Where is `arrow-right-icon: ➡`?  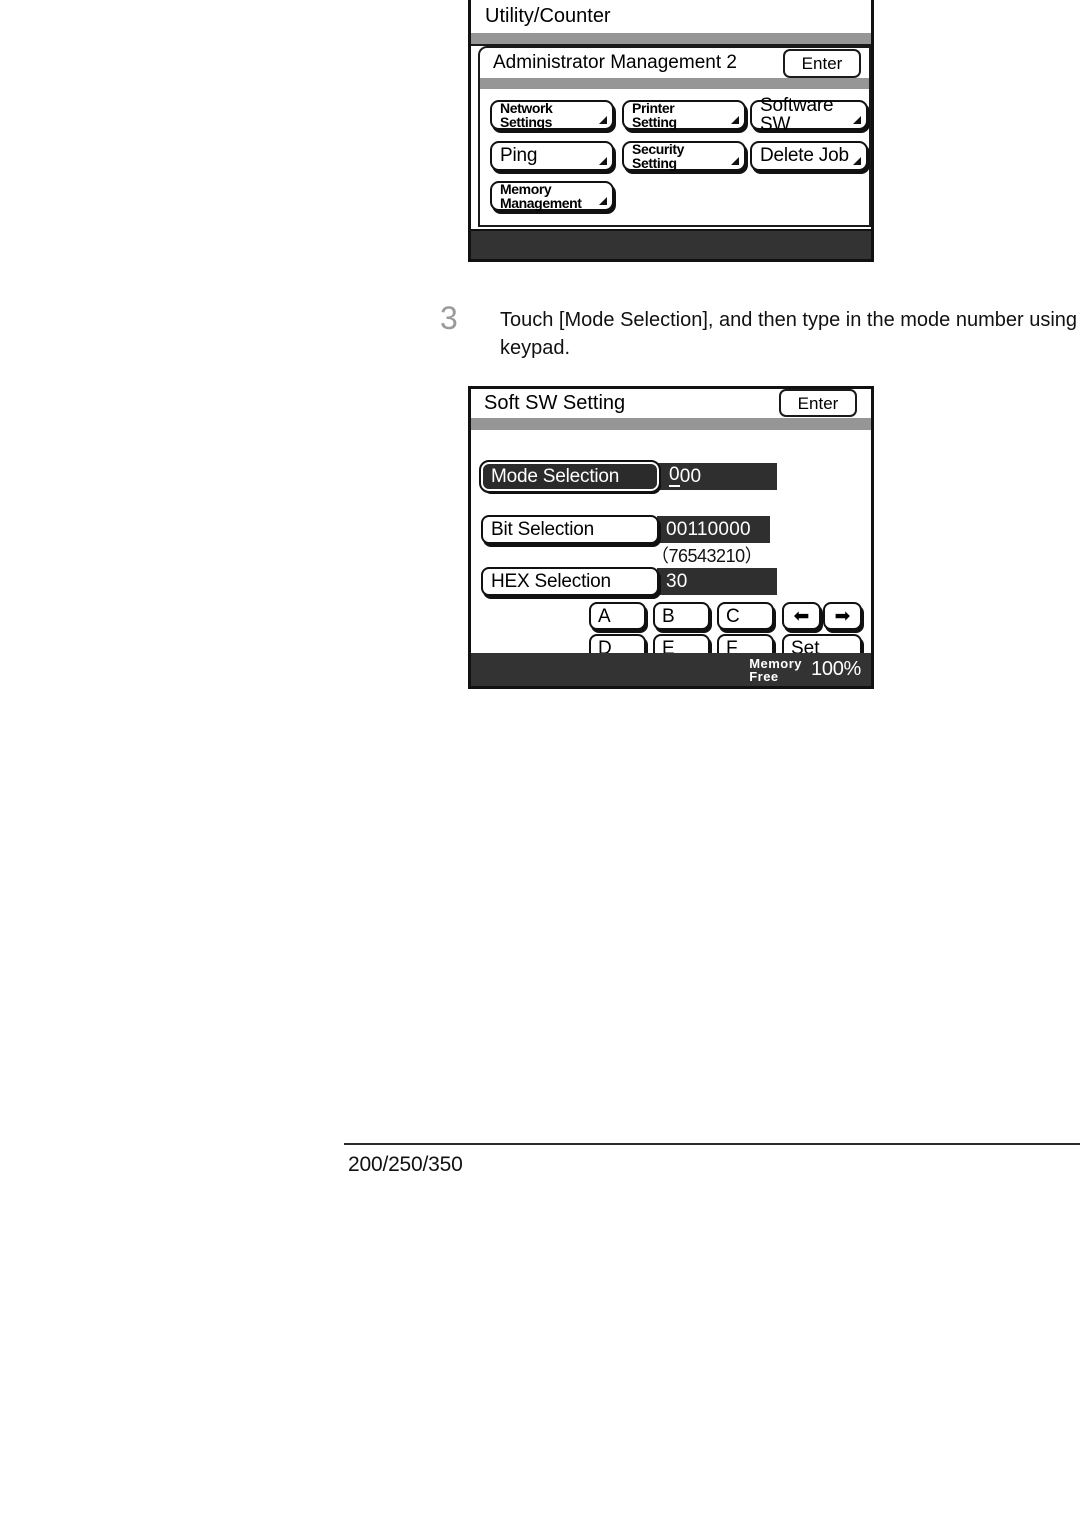 arrow-right-icon: ➡ is located at coordinates (842, 616).